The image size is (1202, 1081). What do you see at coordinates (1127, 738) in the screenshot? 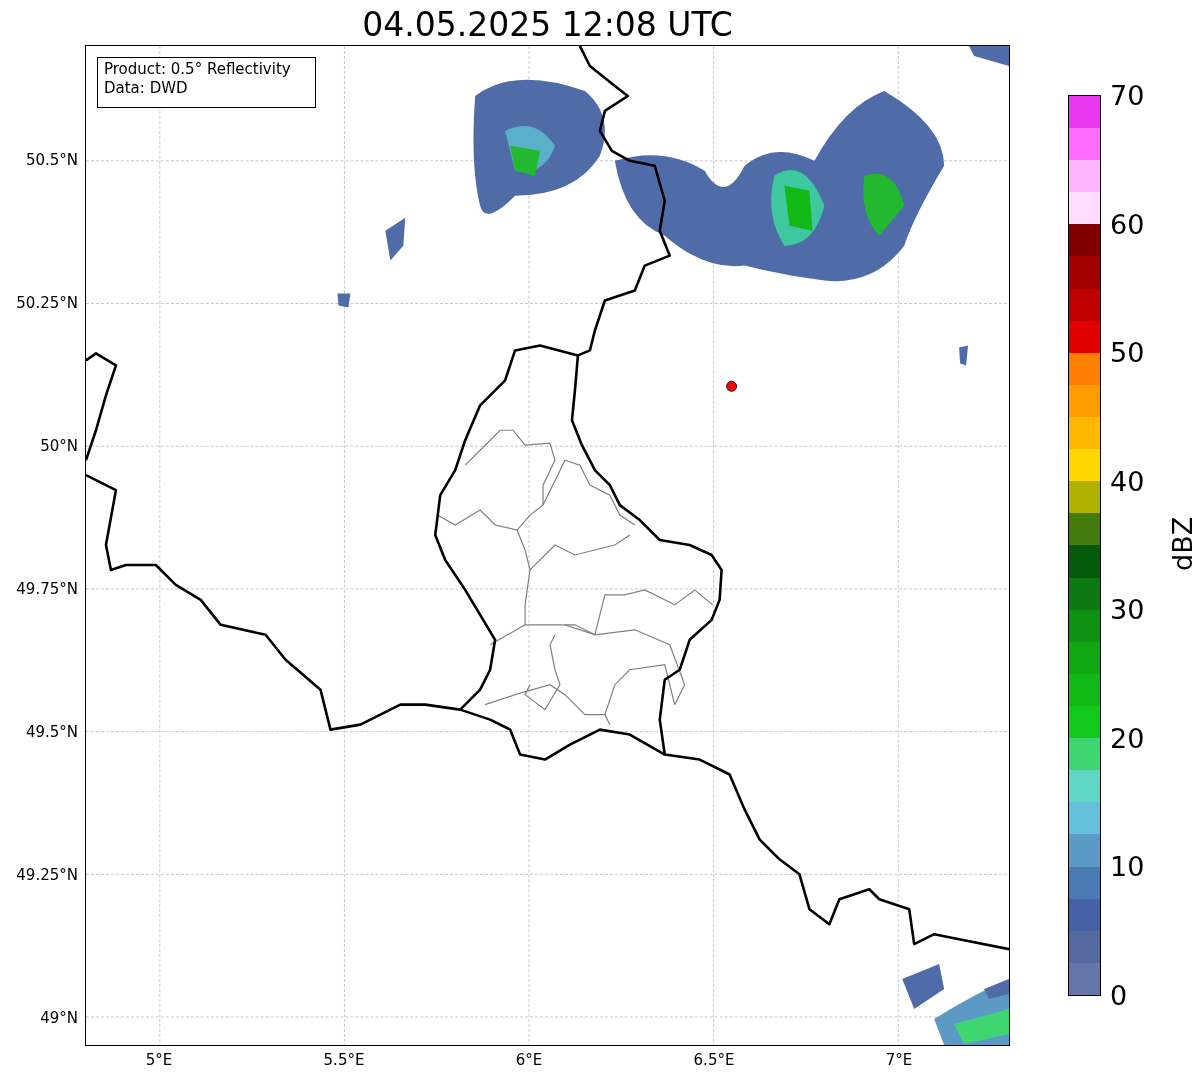
I see `colorbar-tick-label: 20` at bounding box center [1127, 738].